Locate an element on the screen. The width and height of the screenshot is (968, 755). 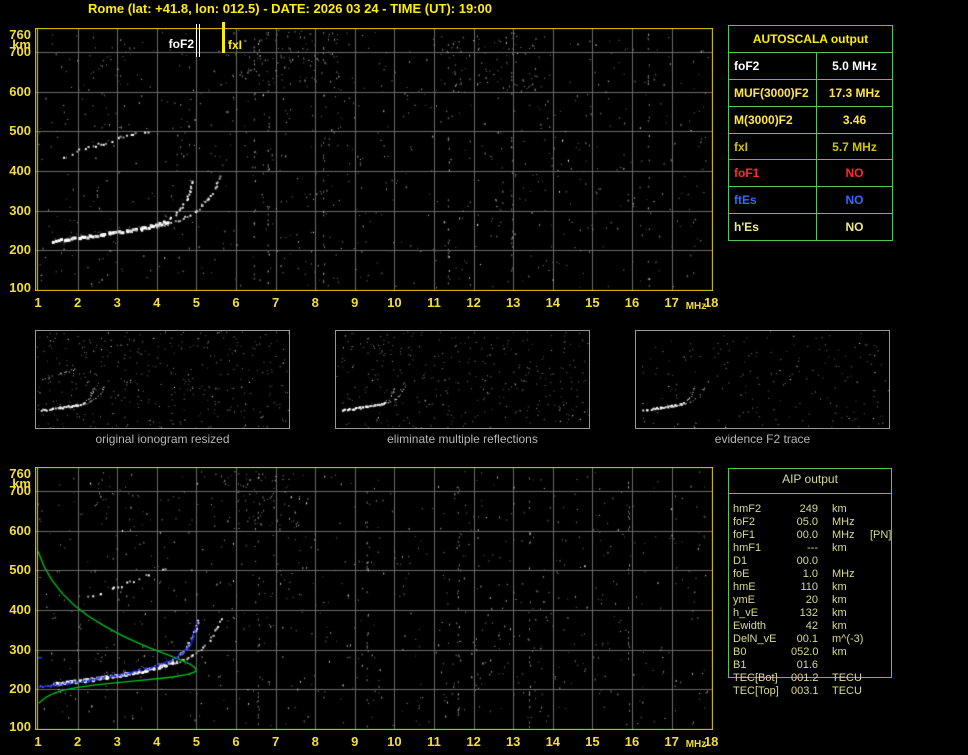
x-tick-label: 8 is located at coordinates (315, 741).